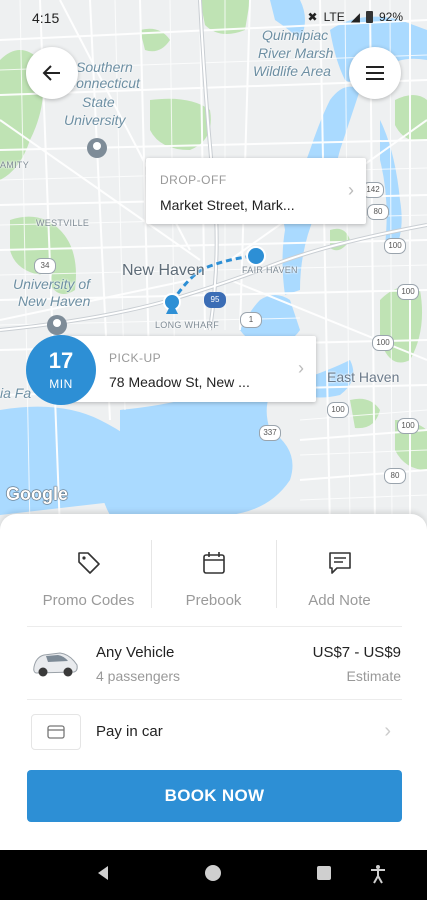 This screenshot has width=427, height=900. I want to click on battery-label: 92%, so click(390, 17).